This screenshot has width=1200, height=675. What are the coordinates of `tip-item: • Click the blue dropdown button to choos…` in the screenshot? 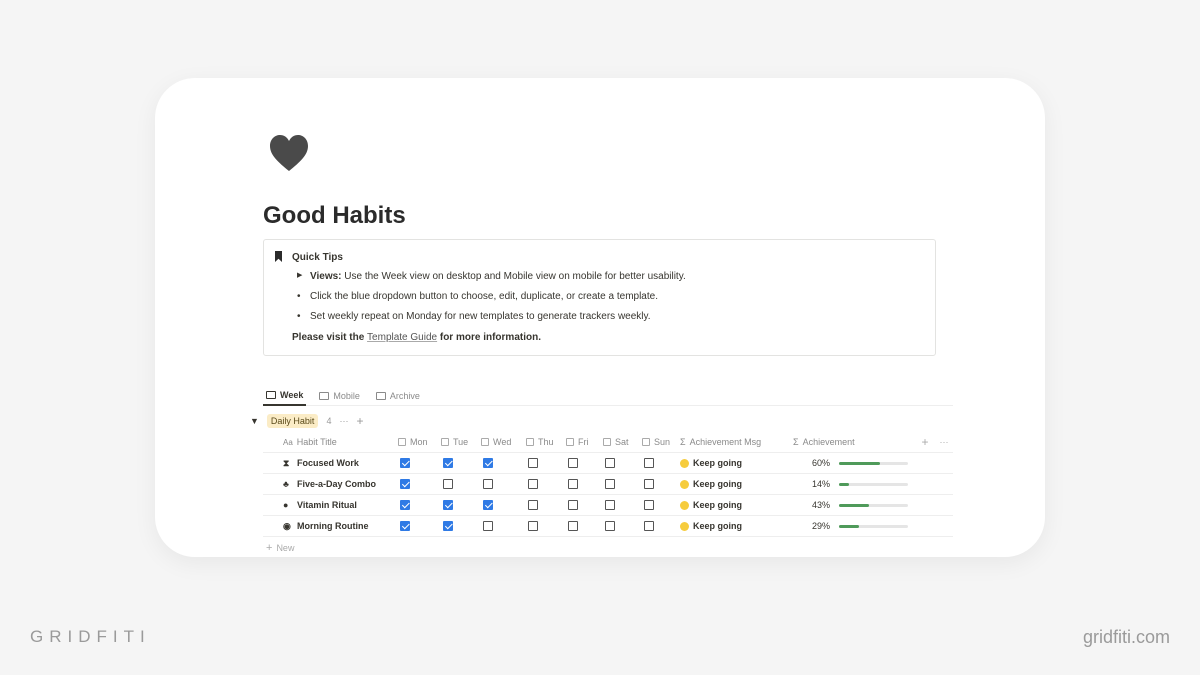 It's located at (477, 296).